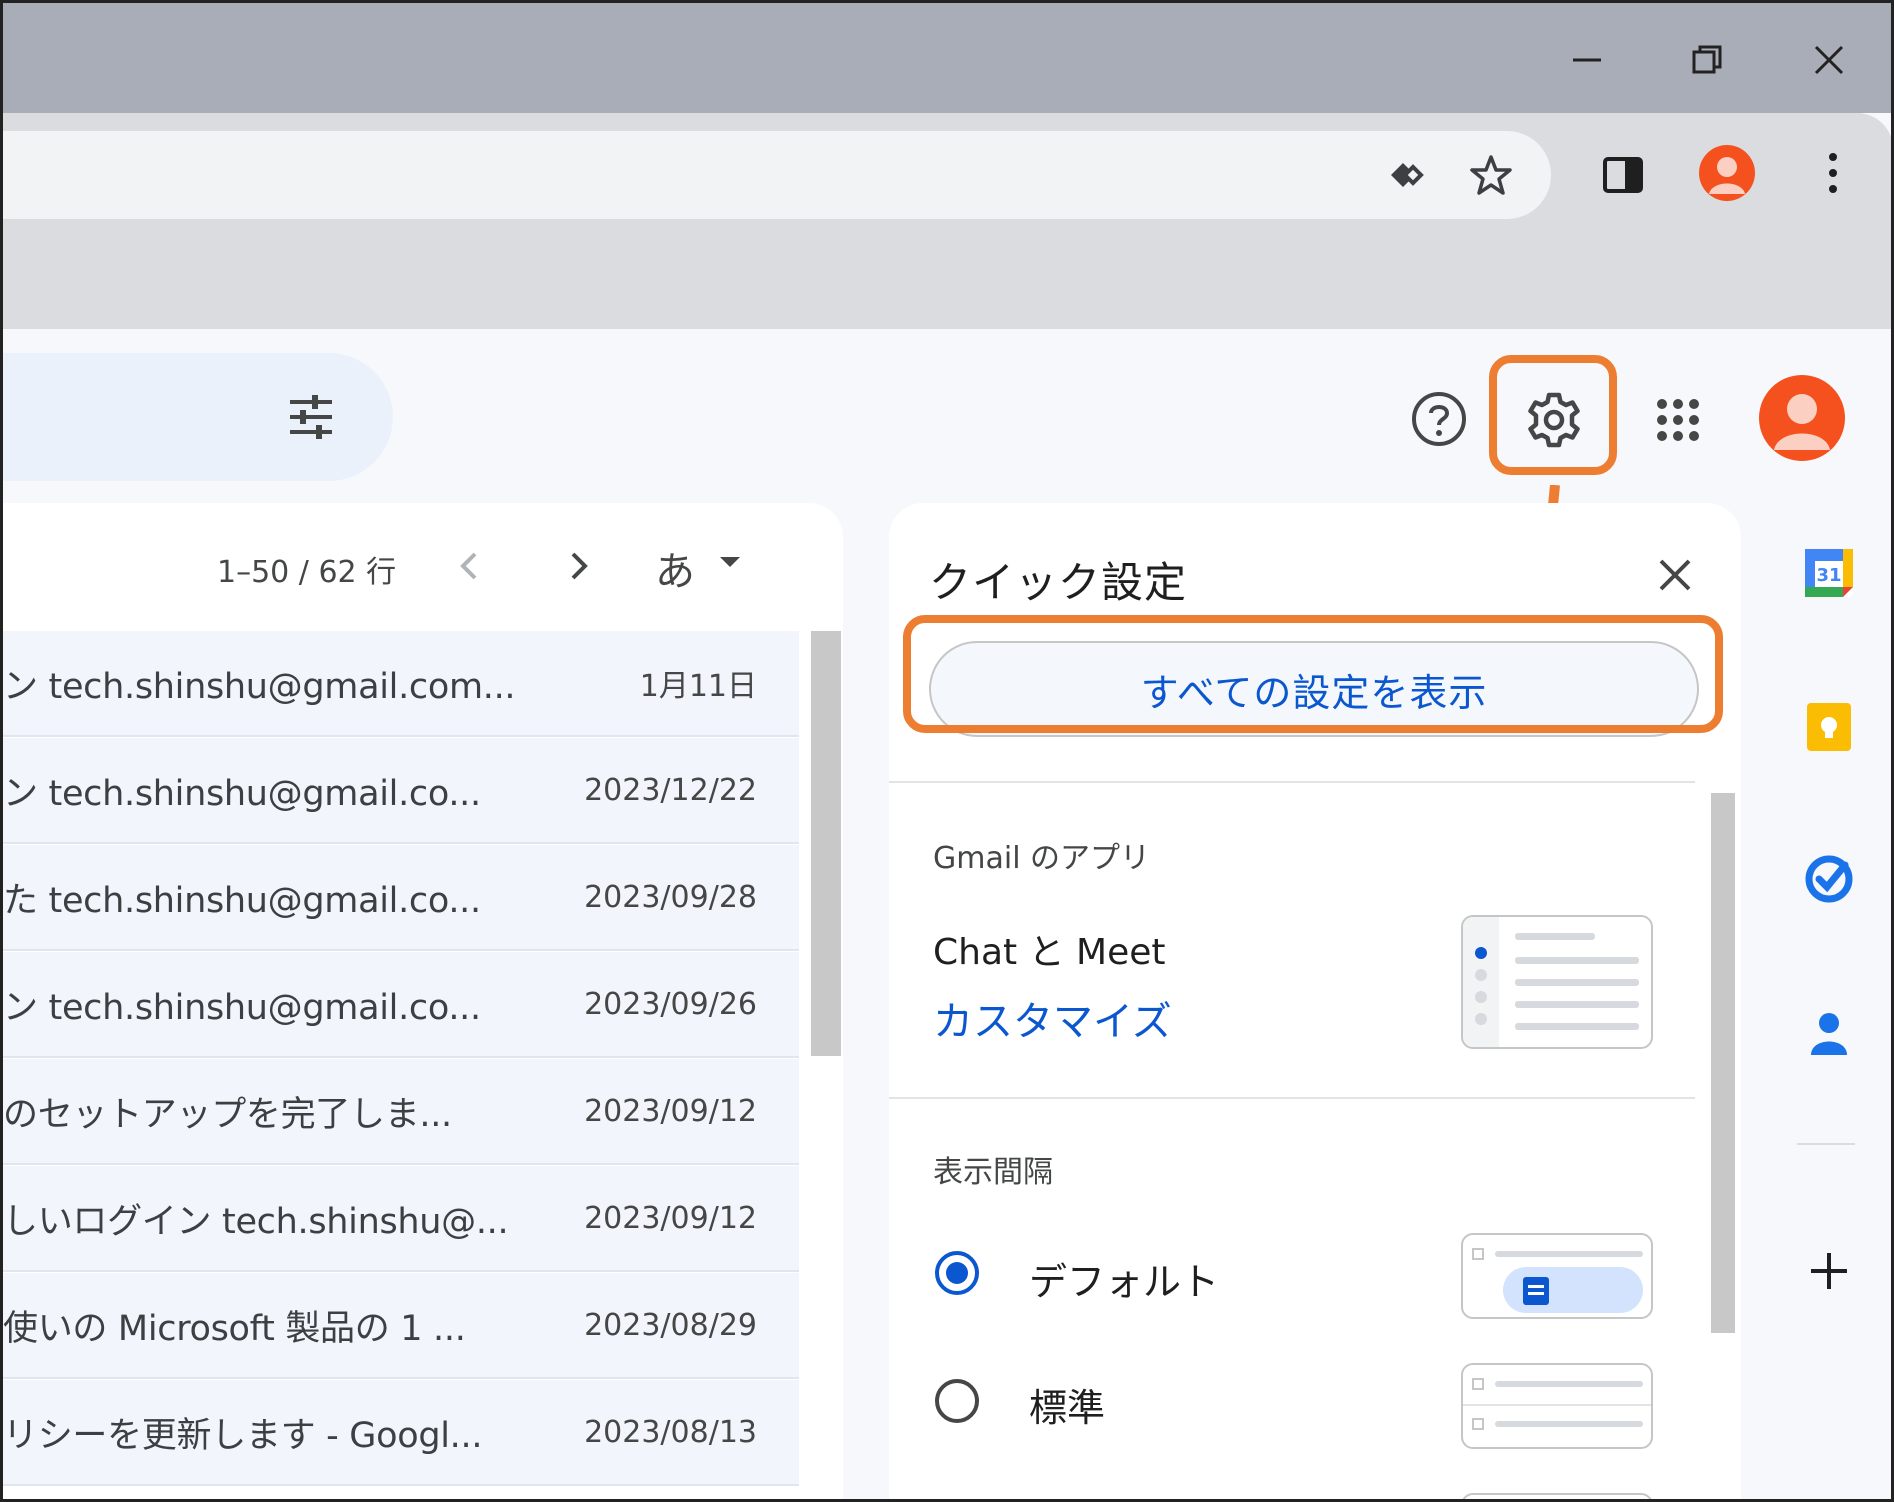 This screenshot has height=1502, width=1894. I want to click on mail-date: 2023/09/28, so click(670, 897).